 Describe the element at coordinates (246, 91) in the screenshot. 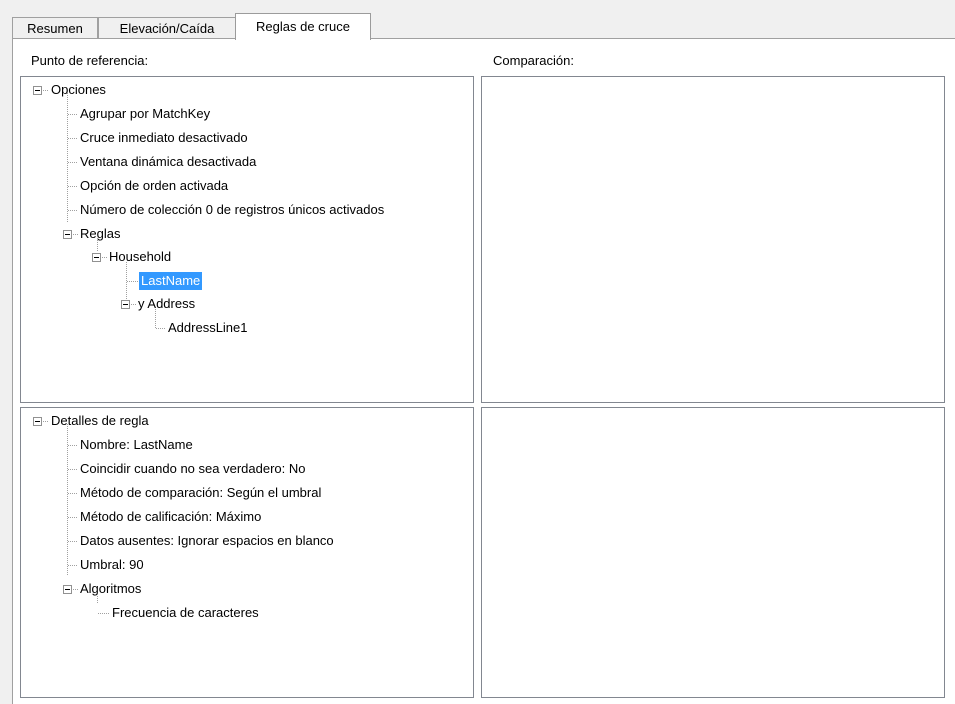

I see `tree-node-opciones: Opciones` at that location.